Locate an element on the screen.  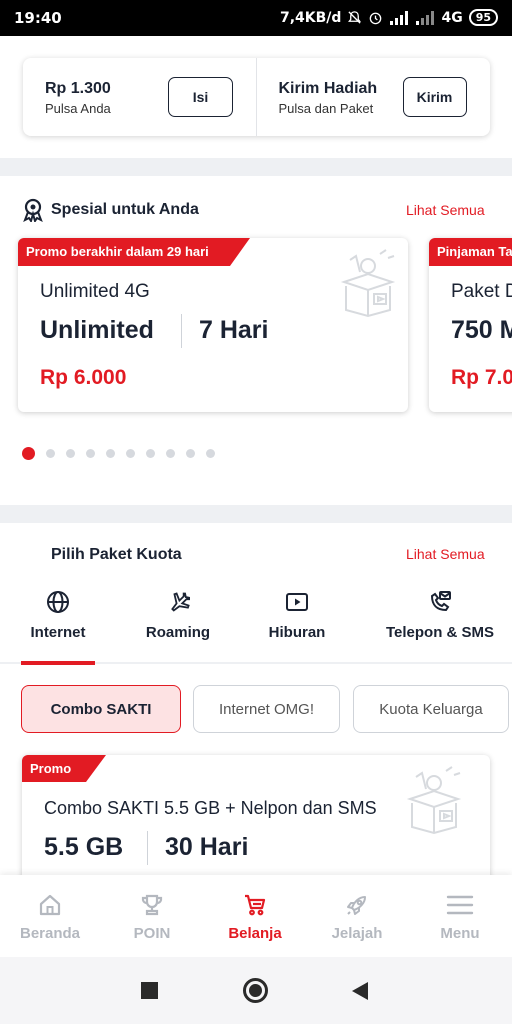
chip-combo-sakti: Combo SAKTI is located at coordinates (101, 709).